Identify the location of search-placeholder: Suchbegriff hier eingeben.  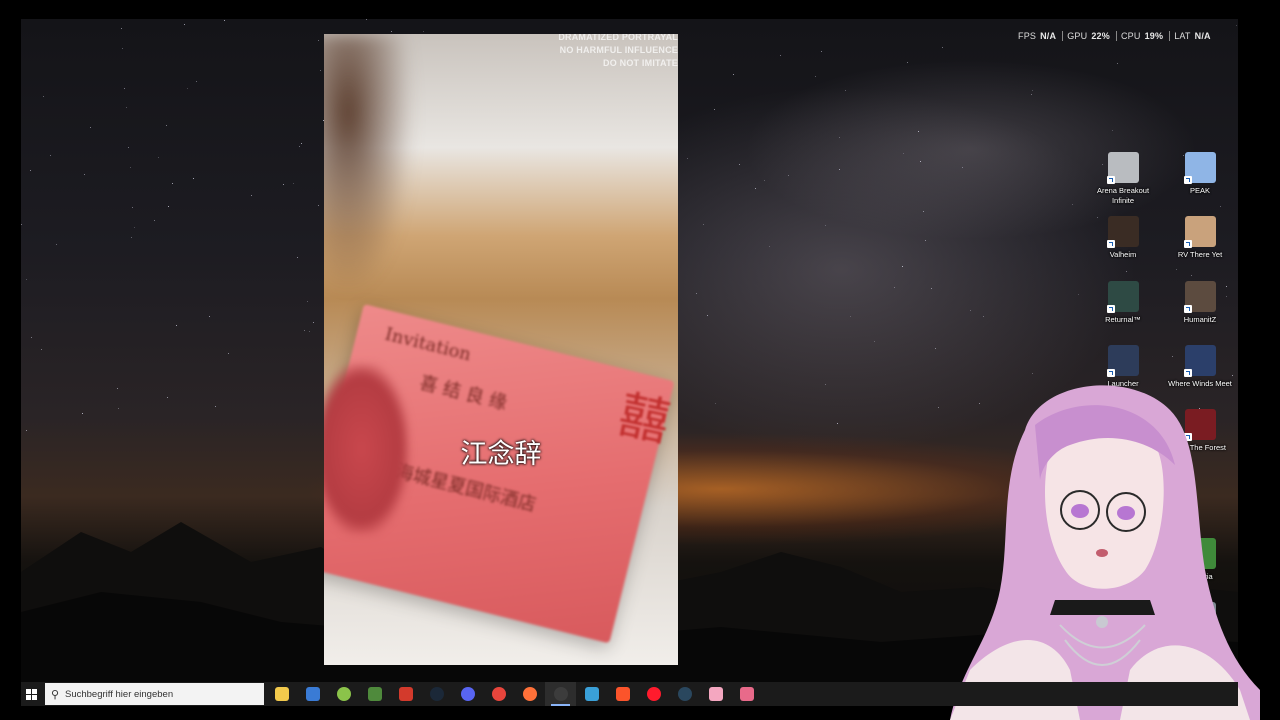
(119, 694).